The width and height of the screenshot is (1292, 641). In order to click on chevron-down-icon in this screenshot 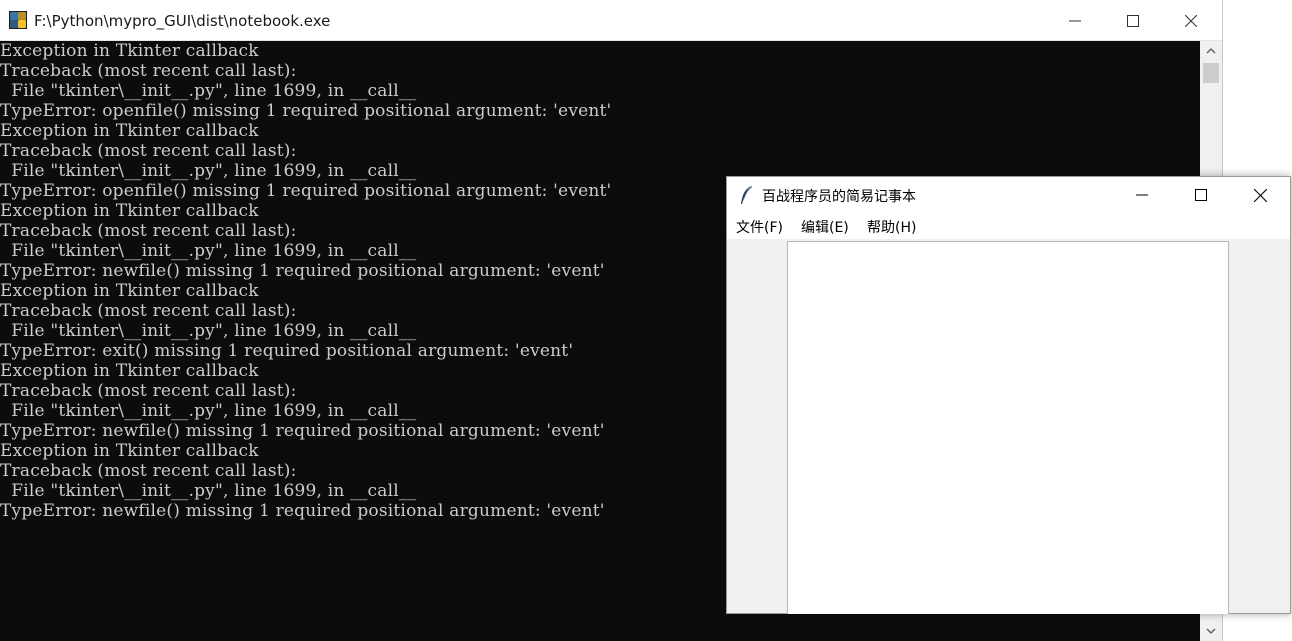, I will do `click(1211, 631)`.